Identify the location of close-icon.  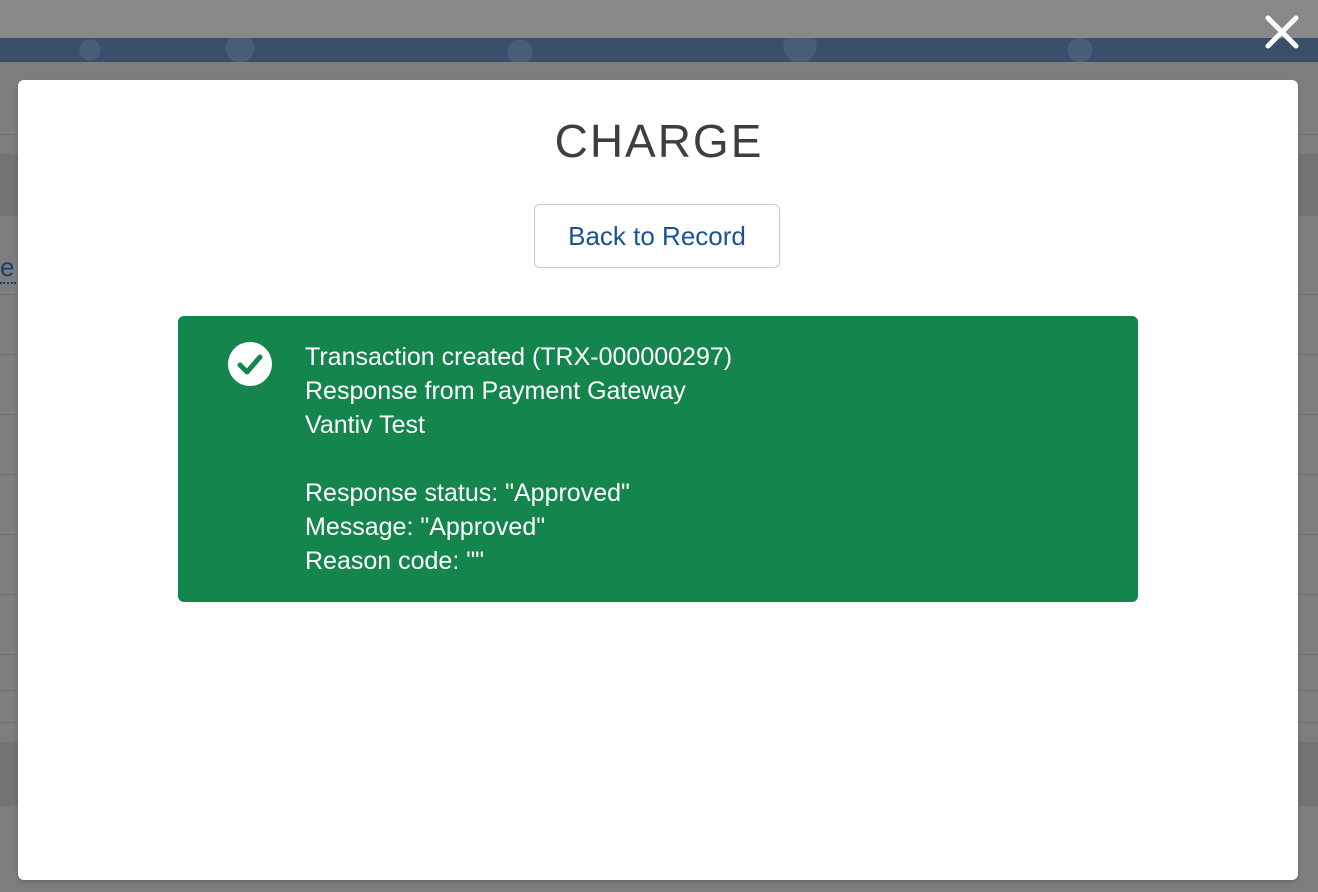
(1282, 32).